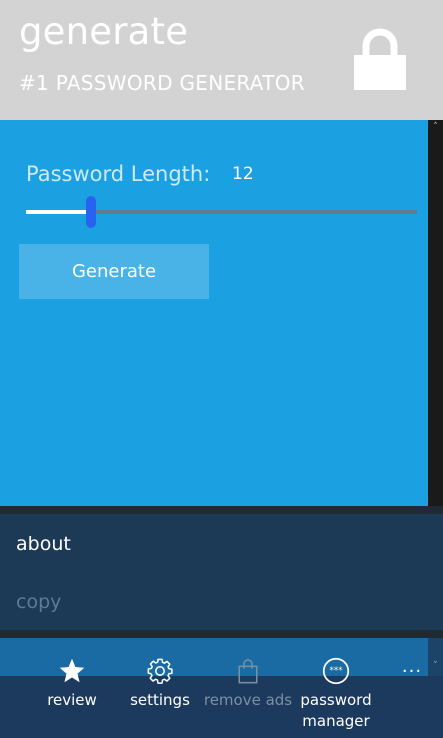 This screenshot has width=443, height=738. What do you see at coordinates (72, 683) in the screenshot?
I see `review-button: review` at bounding box center [72, 683].